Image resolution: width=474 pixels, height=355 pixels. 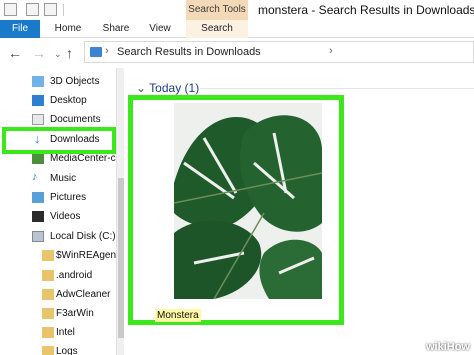 What do you see at coordinates (67, 350) in the screenshot?
I see `sidebar-item-label: Logs` at bounding box center [67, 350].